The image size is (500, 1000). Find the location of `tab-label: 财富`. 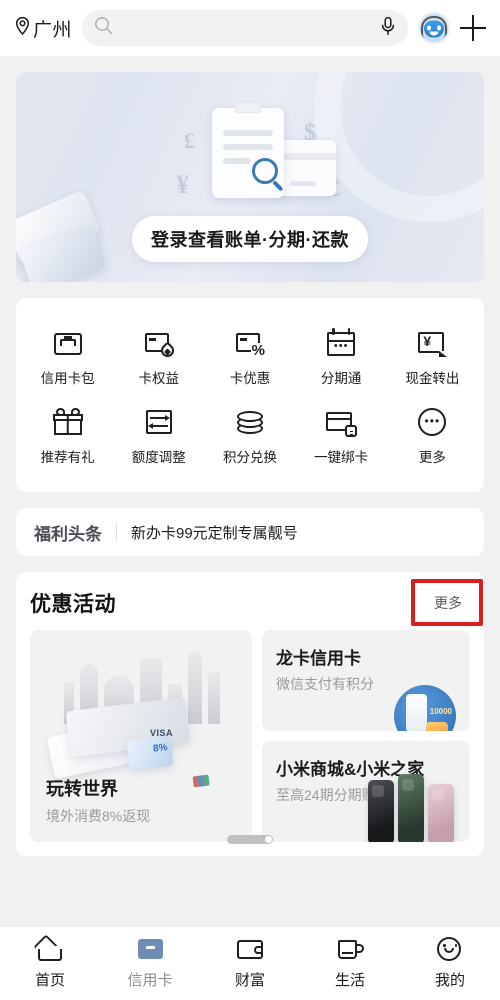

tab-label: 财富 is located at coordinates (249, 980).